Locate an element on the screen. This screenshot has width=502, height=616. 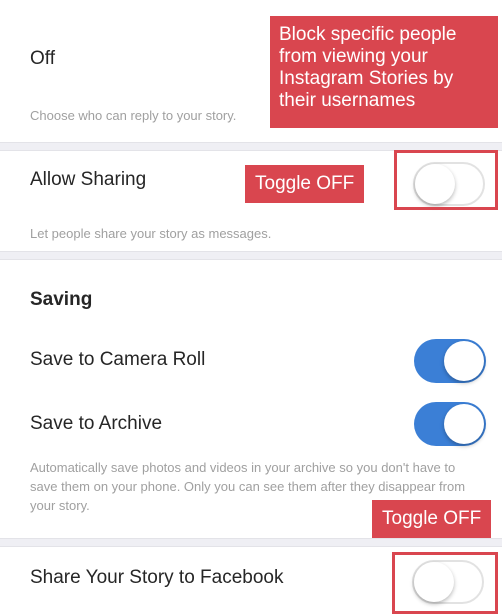
allow-sharing-description: Let people share your story as messages. is located at coordinates (151, 233).